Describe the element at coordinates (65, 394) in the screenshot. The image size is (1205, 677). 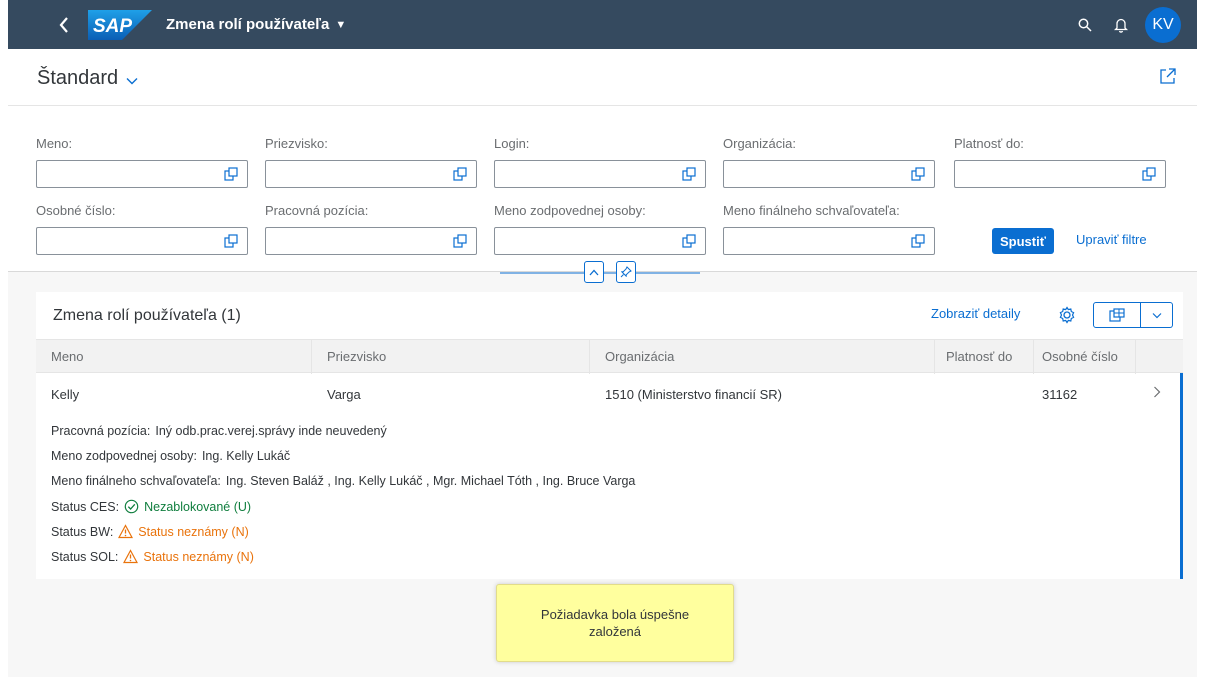
I see `cell-meno: Kelly` at that location.